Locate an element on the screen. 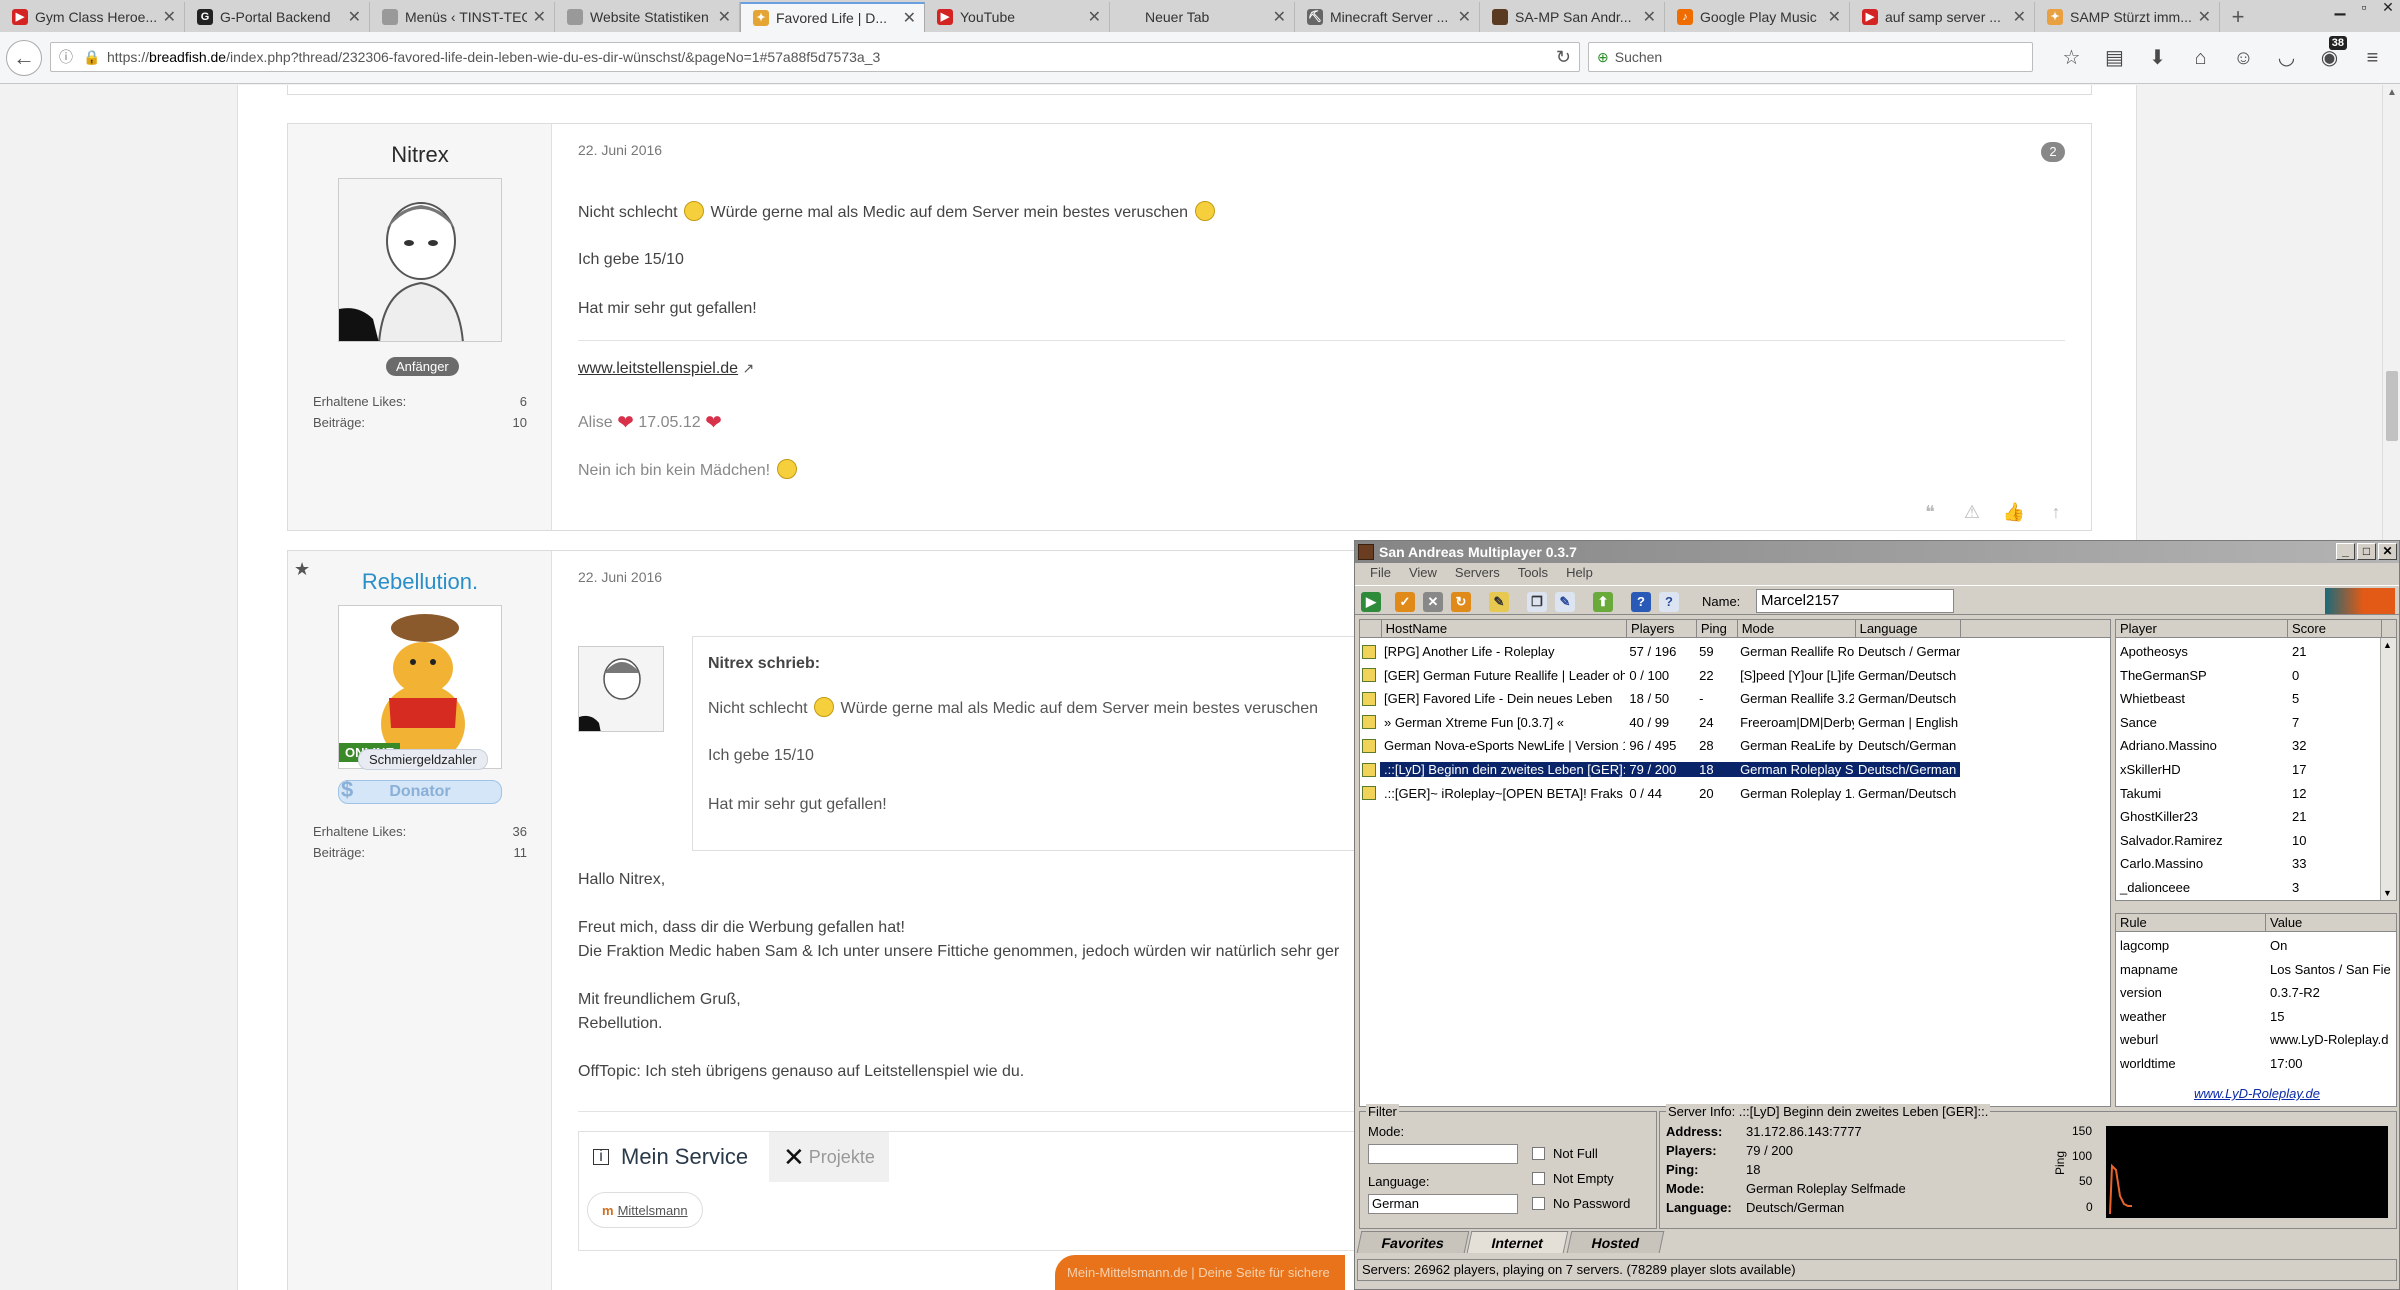 The image size is (2400, 1290). browser-tab: ✦ Favored Life | D... ✕ is located at coordinates (832, 17).